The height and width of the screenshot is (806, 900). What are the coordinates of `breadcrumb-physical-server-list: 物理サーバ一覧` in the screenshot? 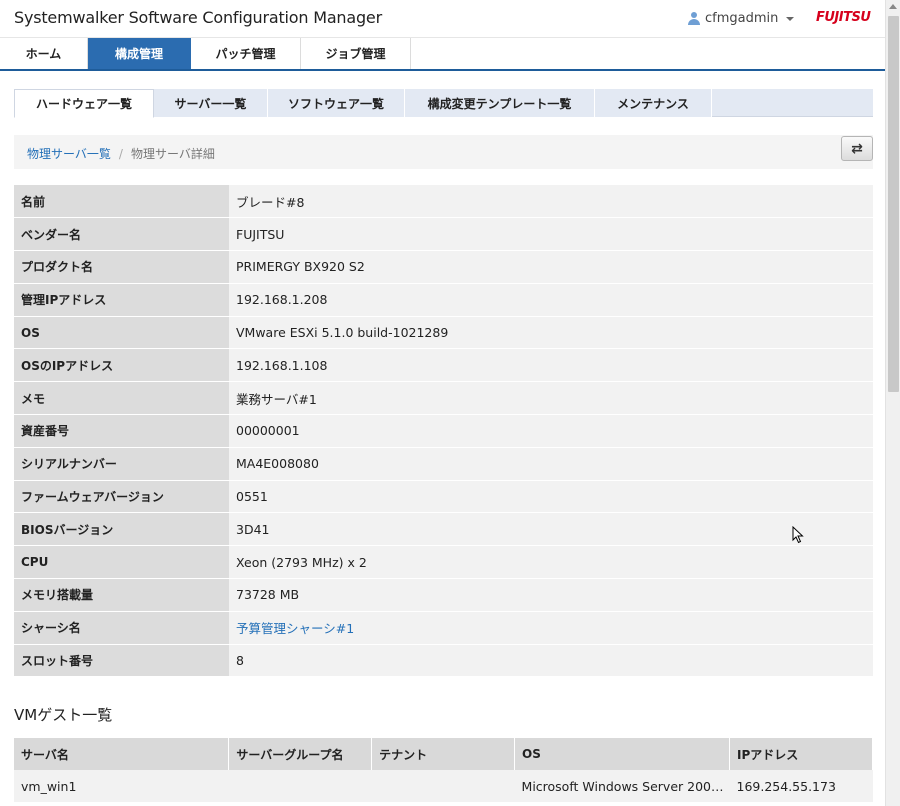 It's located at (69, 153).